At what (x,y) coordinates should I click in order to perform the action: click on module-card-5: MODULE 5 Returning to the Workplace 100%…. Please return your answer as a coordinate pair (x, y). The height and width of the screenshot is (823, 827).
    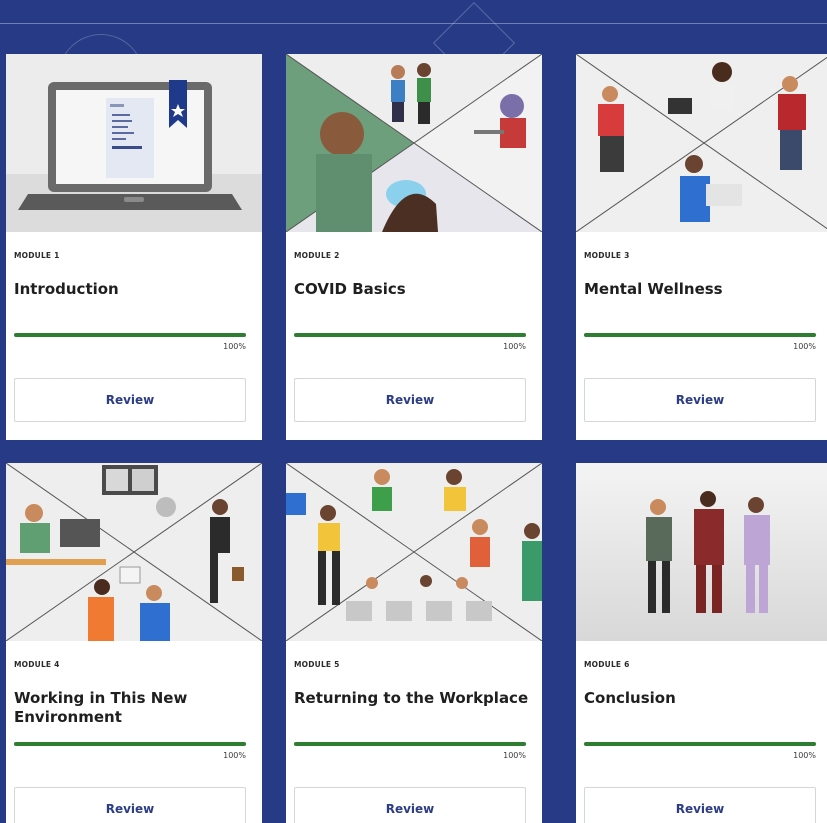
    Looking at the image, I should click on (414, 643).